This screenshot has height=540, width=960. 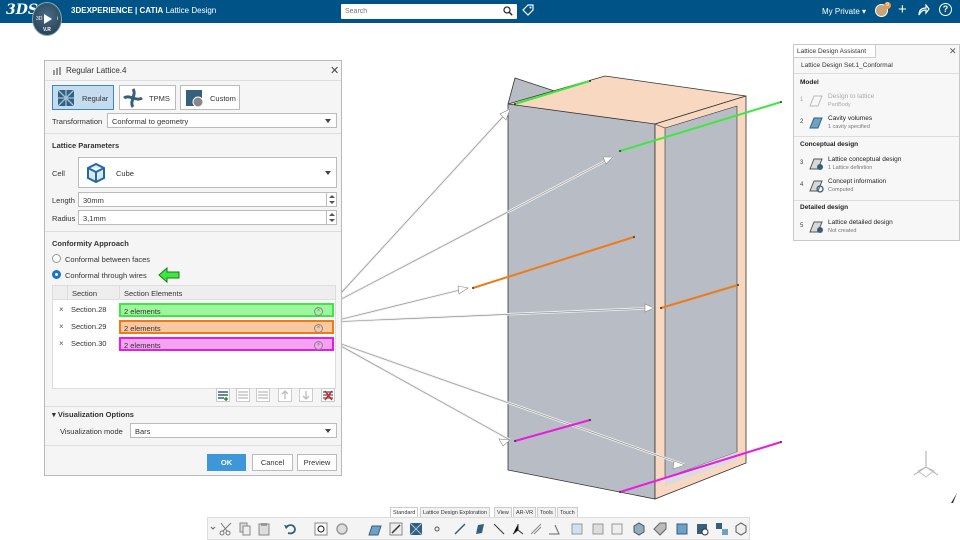 I want to click on lattice-parameters-title: Lattice Parameters, so click(x=86, y=145).